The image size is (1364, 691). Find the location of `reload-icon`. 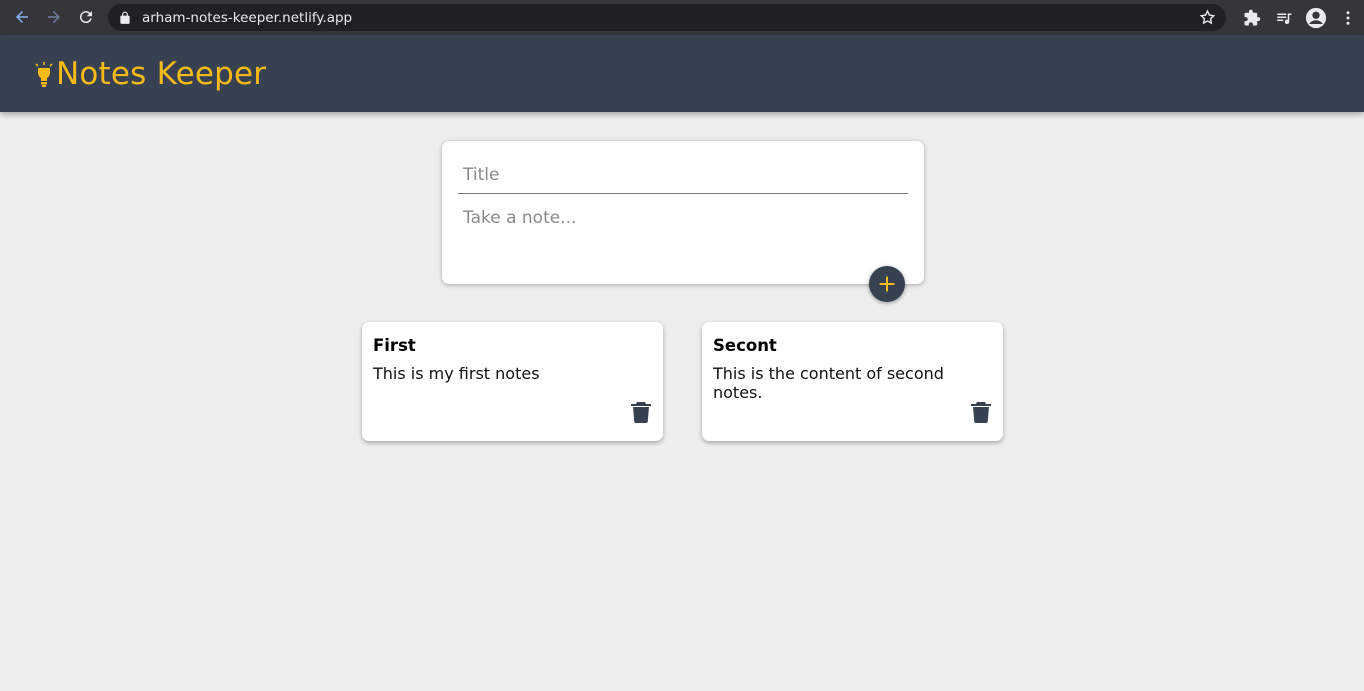

reload-icon is located at coordinates (85, 17).